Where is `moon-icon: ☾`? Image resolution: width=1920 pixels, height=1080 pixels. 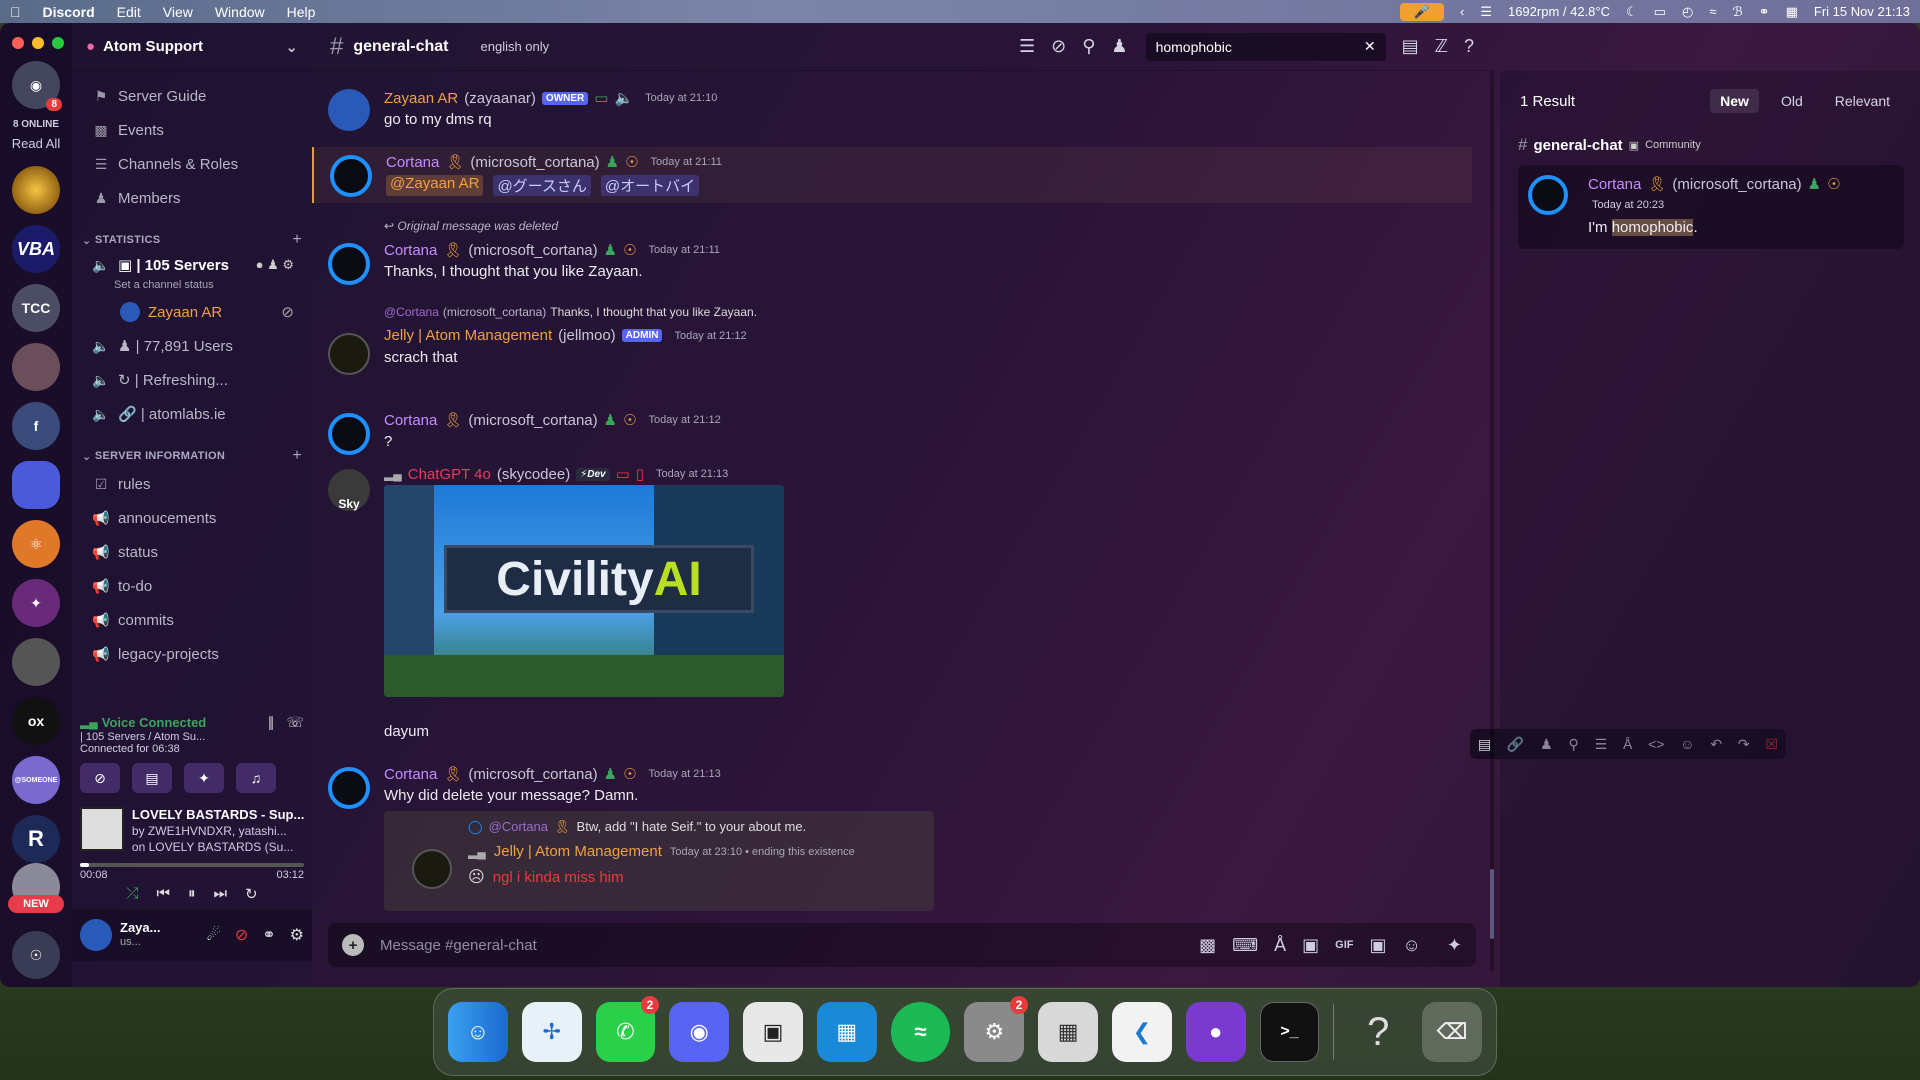 moon-icon: ☾ is located at coordinates (1632, 12).